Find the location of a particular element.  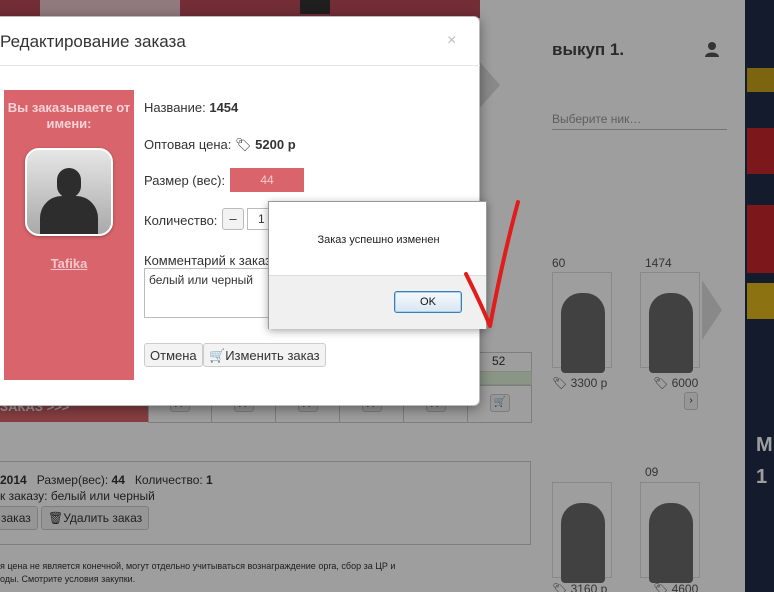

quantity-label: Количество: is located at coordinates (181, 220).